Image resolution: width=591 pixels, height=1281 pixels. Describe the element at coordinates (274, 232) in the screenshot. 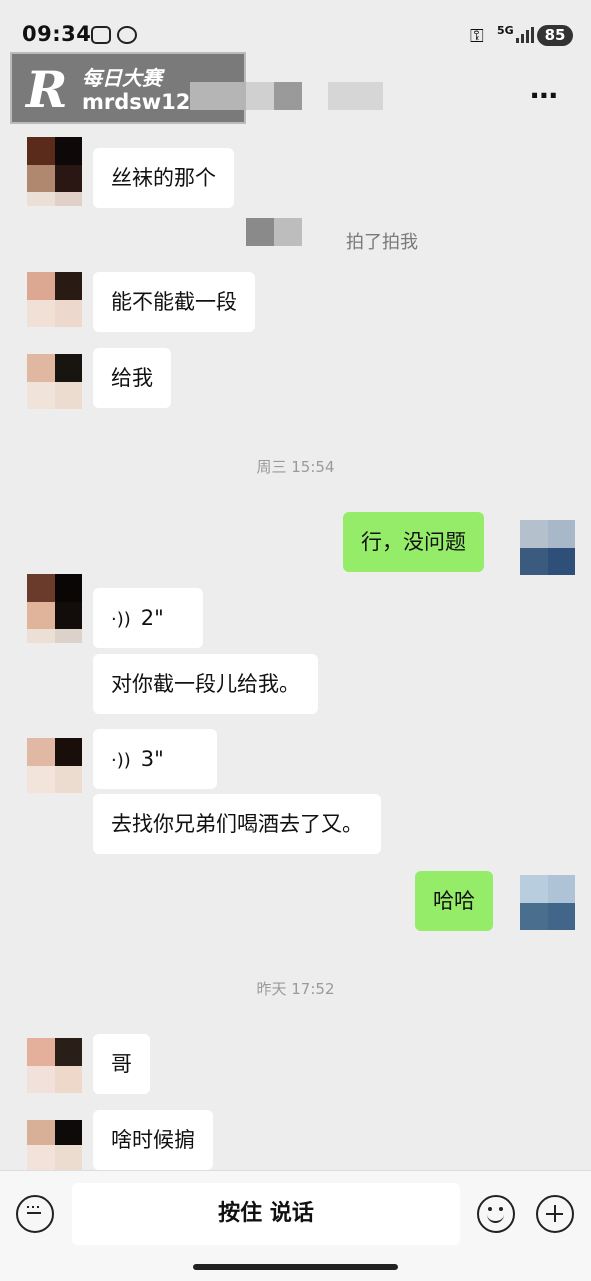

I see `pat-name-blurred` at that location.